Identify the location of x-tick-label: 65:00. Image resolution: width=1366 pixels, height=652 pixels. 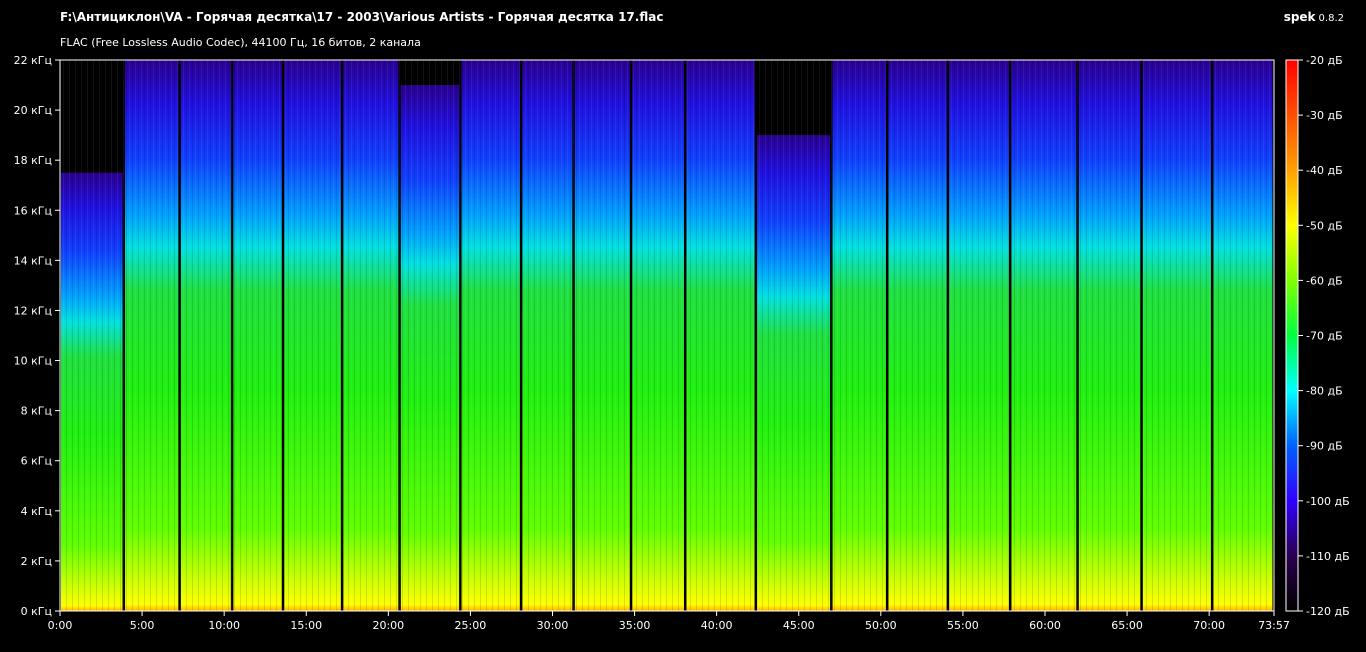
(1127, 625).